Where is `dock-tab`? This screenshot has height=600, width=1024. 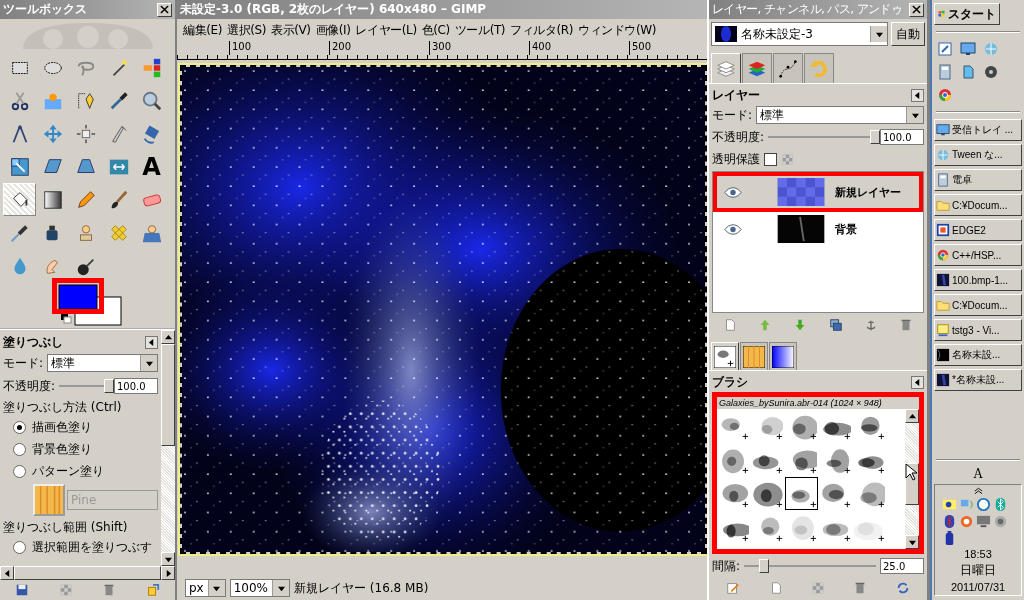 dock-tab is located at coordinates (783, 356).